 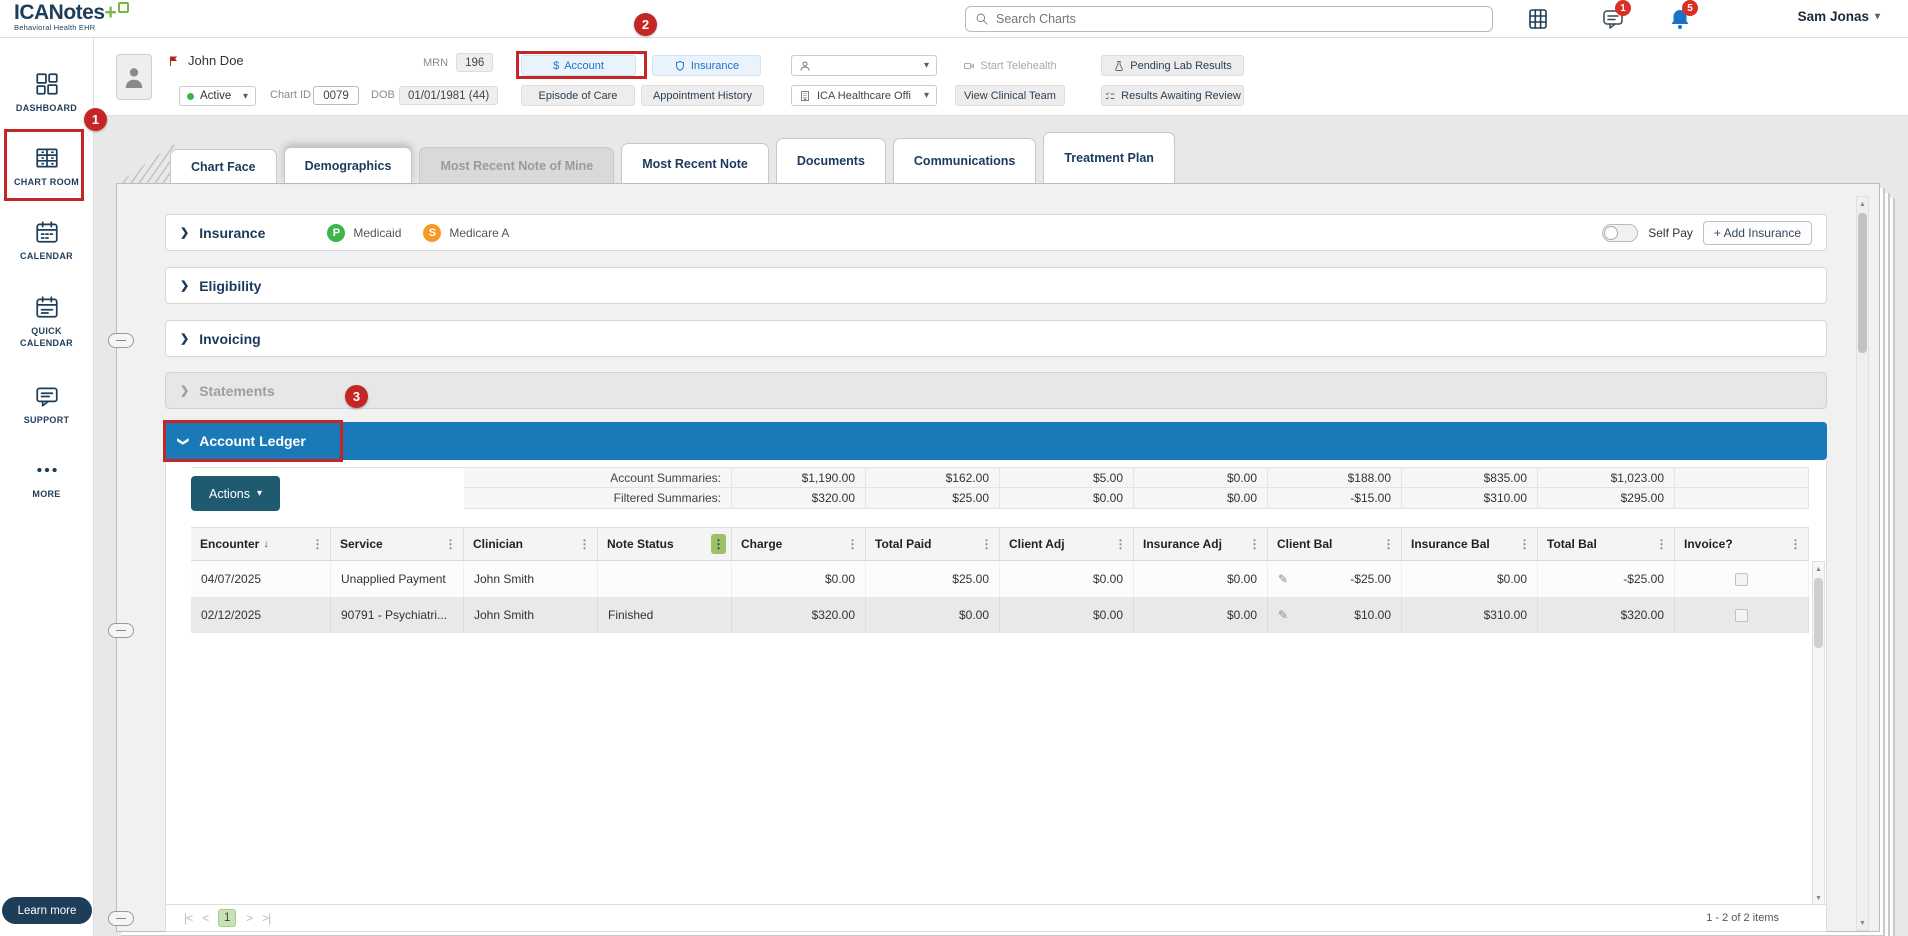 I want to click on insurance-button: Insurance, so click(x=706, y=65).